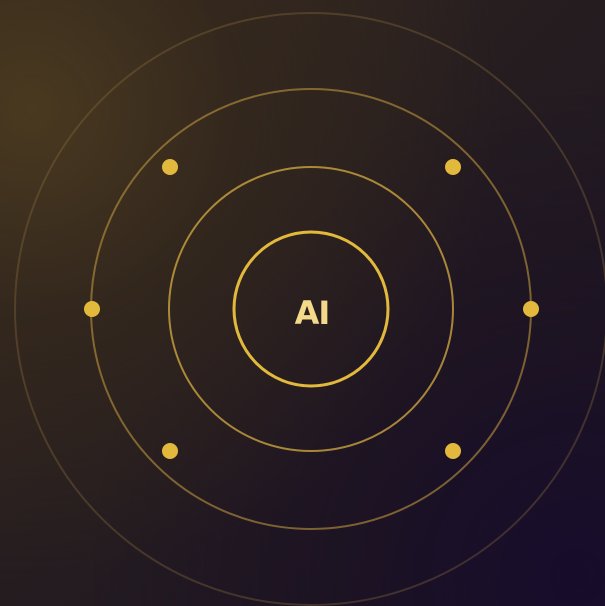 This screenshot has width=605, height=606. I want to click on orbit-node-bottom-right, so click(453, 451).